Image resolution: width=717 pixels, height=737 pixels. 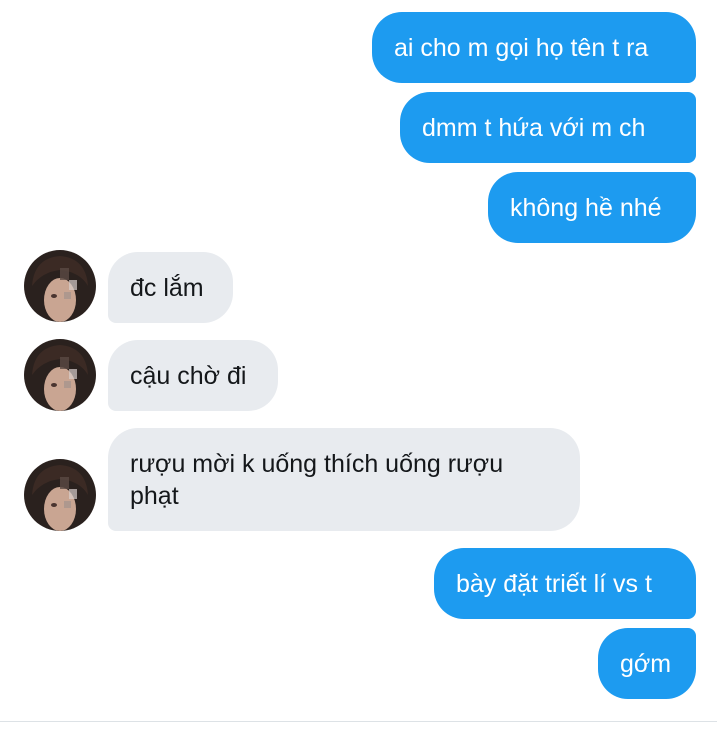 I want to click on message-text: đc lắm, so click(x=167, y=287).